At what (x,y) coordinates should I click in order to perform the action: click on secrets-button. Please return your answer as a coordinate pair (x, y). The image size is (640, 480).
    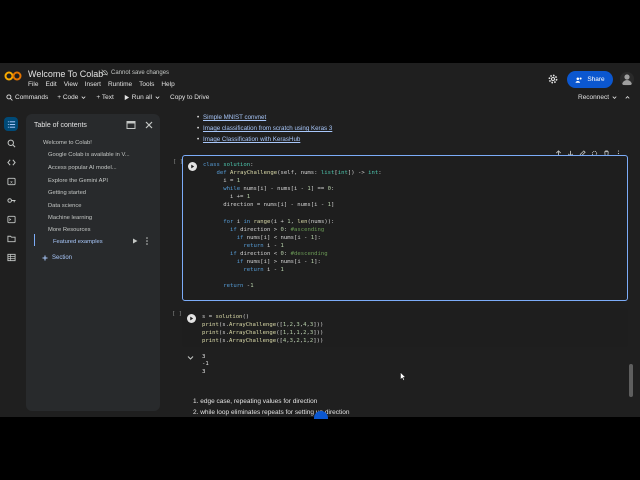
    Looking at the image, I should click on (11, 200).